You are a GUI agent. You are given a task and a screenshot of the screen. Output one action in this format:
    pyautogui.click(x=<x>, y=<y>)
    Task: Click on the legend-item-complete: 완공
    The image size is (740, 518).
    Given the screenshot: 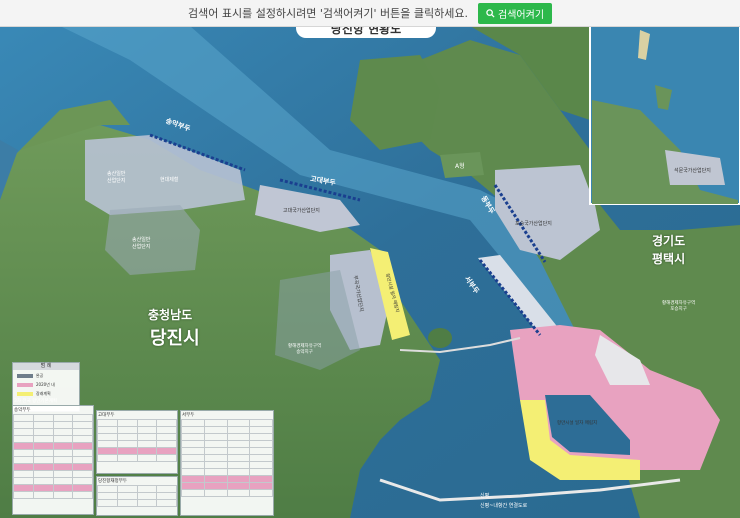 What is the action you would take?
    pyautogui.click(x=46, y=376)
    